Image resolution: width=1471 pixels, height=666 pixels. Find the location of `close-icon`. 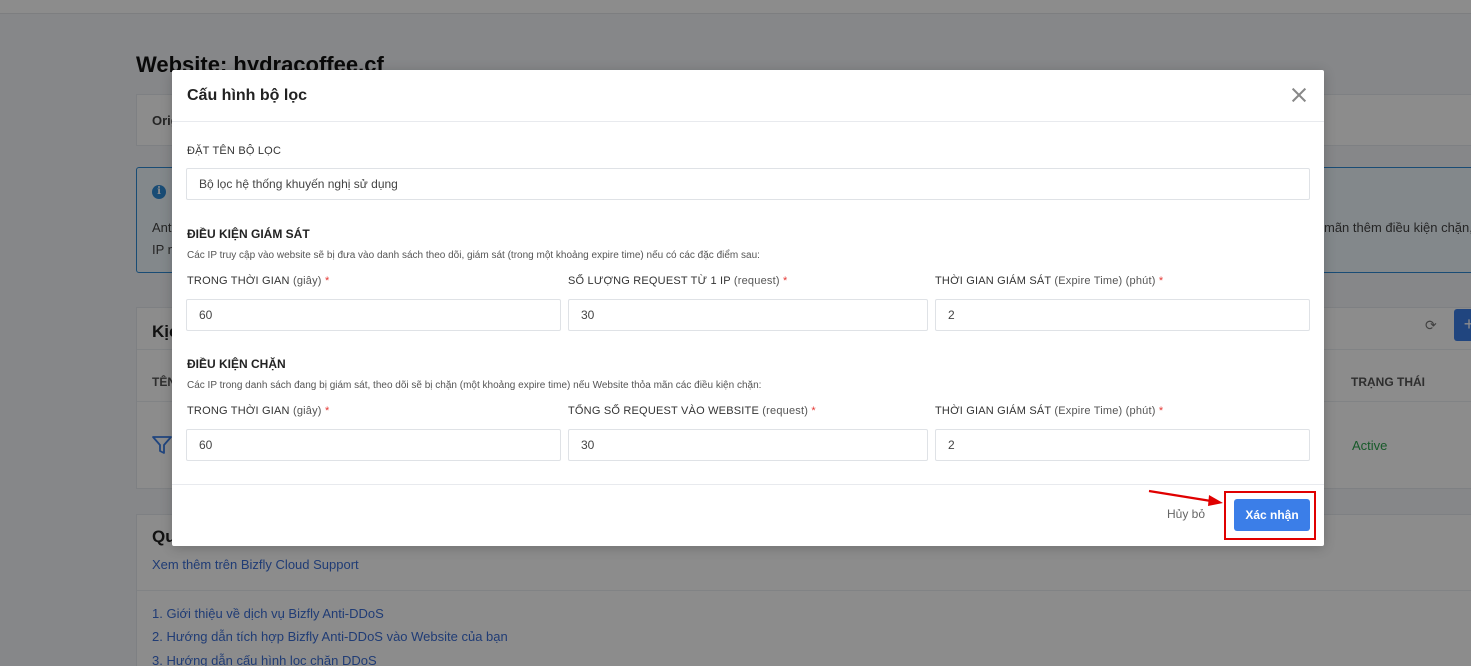

close-icon is located at coordinates (1299, 95).